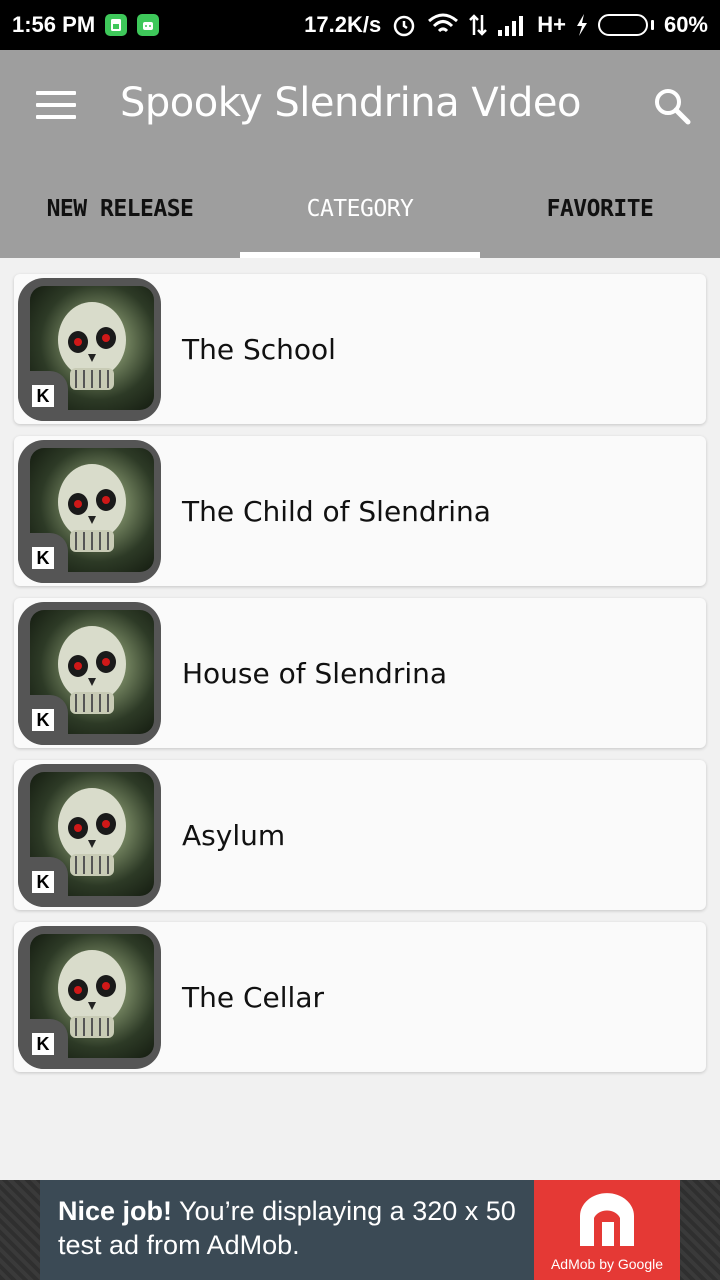  Describe the element at coordinates (253, 997) in the screenshot. I see `category-label: The Cellar` at that location.